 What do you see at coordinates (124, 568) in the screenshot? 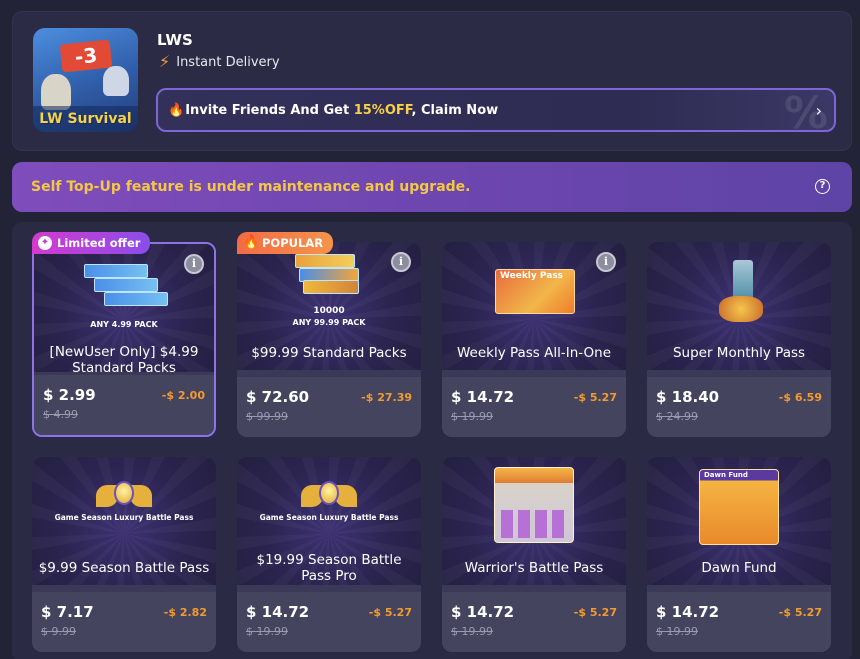
I see `product-title: $9.99 Season Battle Pass` at bounding box center [124, 568].